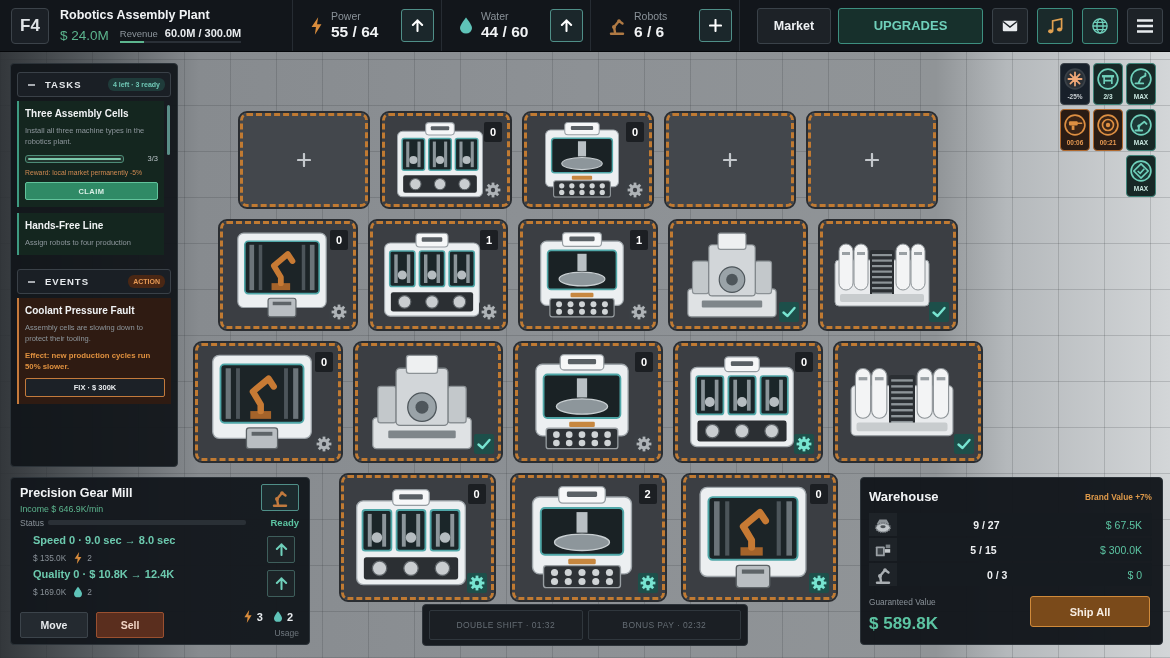 The width and height of the screenshot is (1170, 658). I want to click on drill-icon, so click(1075, 125).